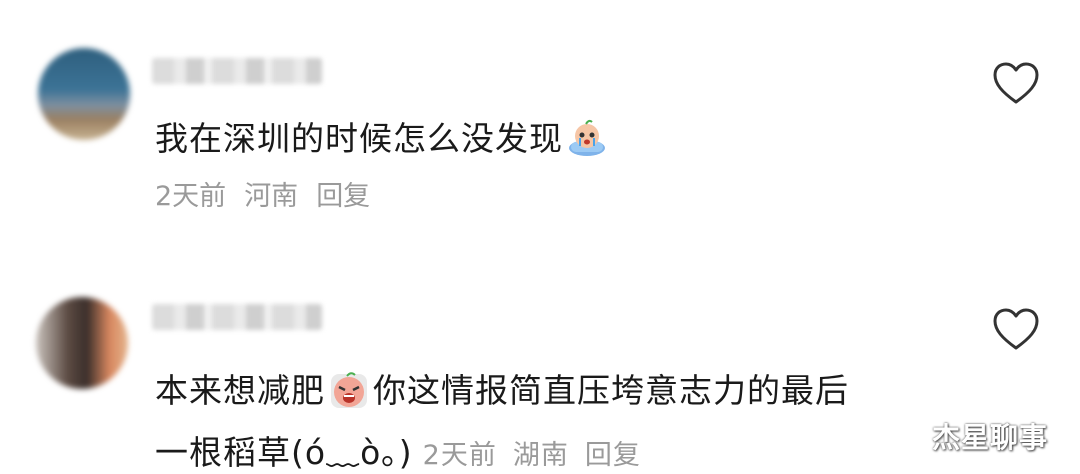 This screenshot has height=474, width=1080. Describe the element at coordinates (587, 137) in the screenshot. I see `crying-baby-icon` at that location.